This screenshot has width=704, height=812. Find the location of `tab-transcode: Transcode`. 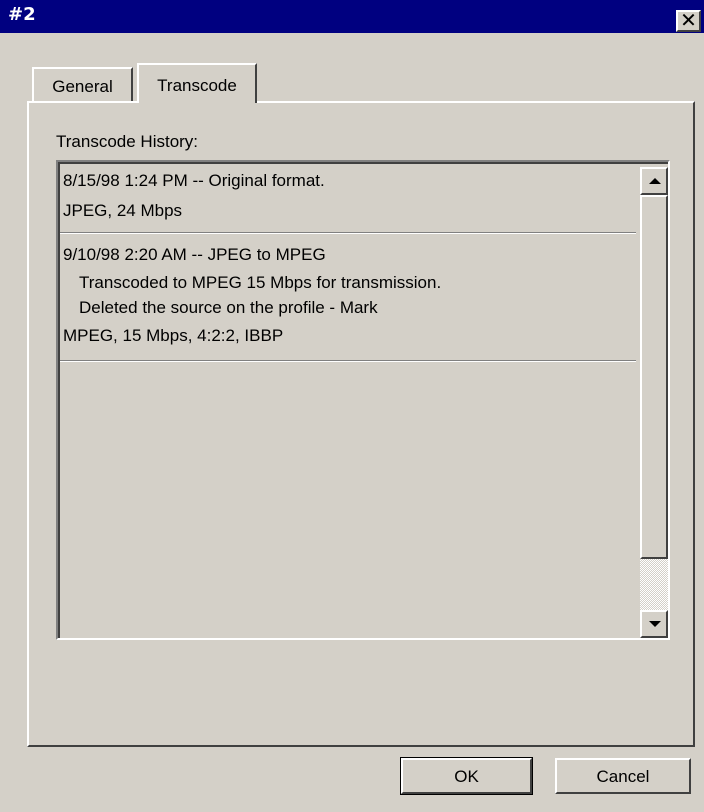

tab-transcode: Transcode is located at coordinates (197, 83).